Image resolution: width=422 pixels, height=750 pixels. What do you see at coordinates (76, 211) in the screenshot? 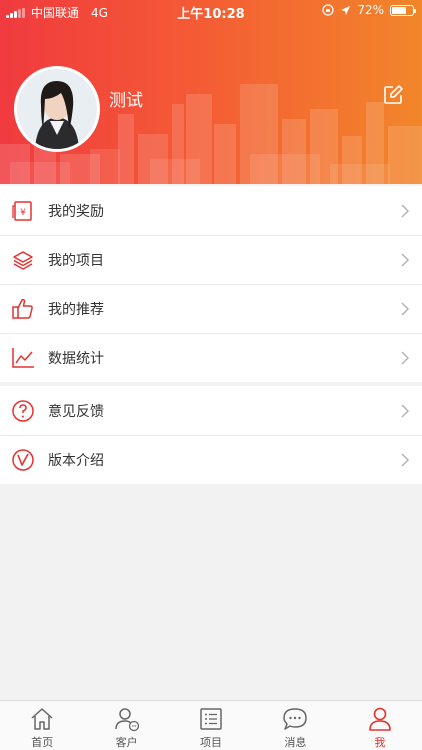
I see `menu-item-label: 我的奖励` at bounding box center [76, 211].